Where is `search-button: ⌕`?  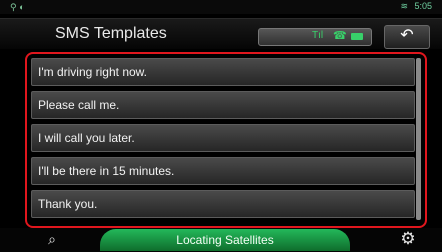 search-button: ⌕ is located at coordinates (52, 239).